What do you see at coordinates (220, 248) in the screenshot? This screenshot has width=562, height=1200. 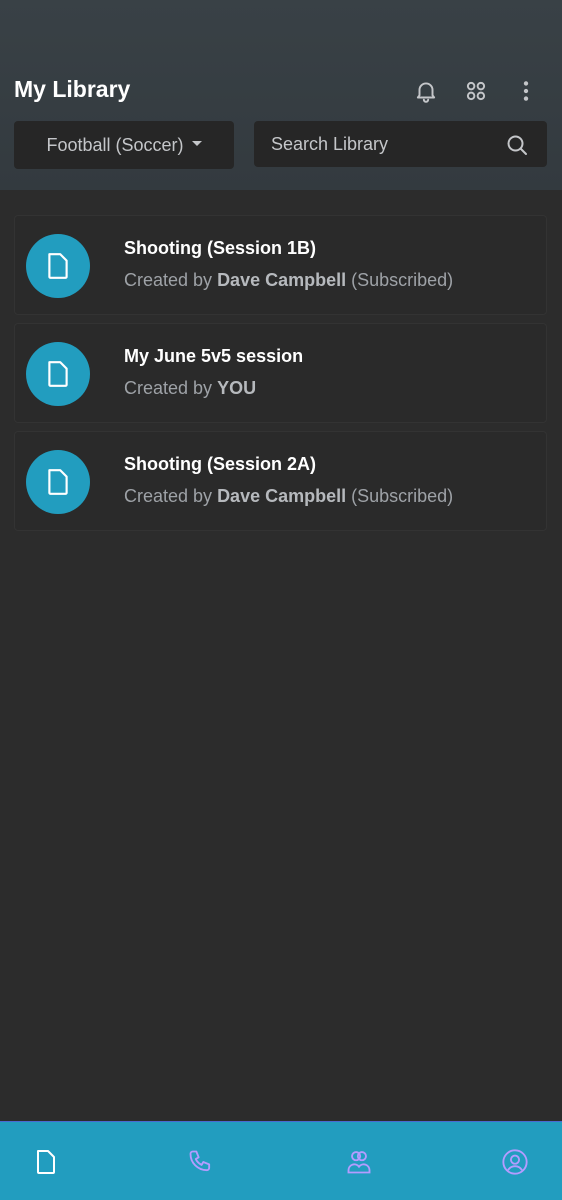 I see `item-title: Shooting (Session 1B)` at bounding box center [220, 248].